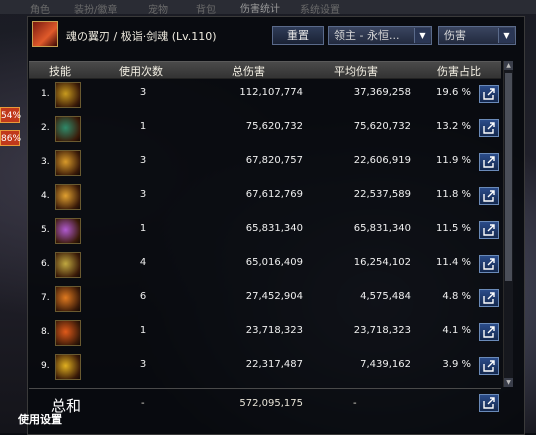  What do you see at coordinates (453, 262) in the screenshot?
I see `row-damage-pct: 11.4 %` at bounding box center [453, 262].